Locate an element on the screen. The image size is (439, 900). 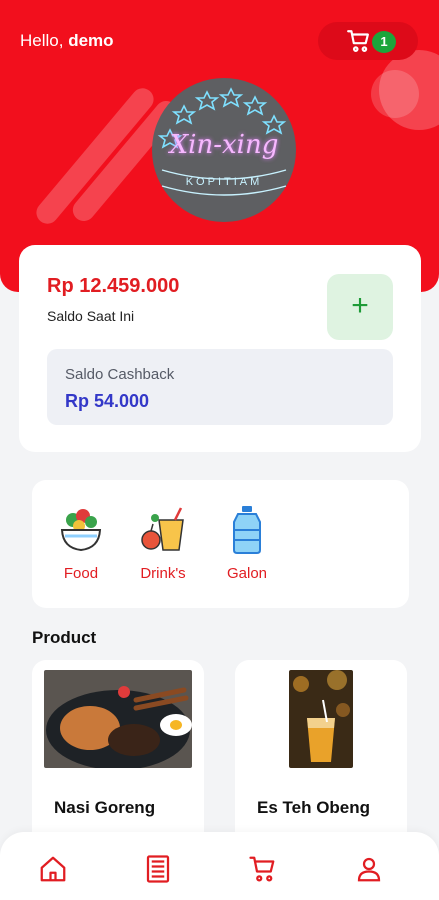
category-drinks: Drink's is located at coordinates (163, 544).